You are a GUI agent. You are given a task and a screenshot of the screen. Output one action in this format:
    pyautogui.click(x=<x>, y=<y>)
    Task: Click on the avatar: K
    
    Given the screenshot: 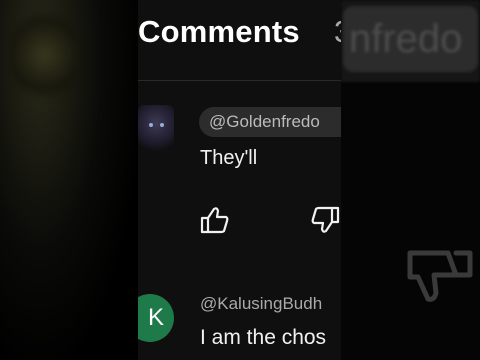 What is the action you would take?
    pyautogui.click(x=156, y=318)
    